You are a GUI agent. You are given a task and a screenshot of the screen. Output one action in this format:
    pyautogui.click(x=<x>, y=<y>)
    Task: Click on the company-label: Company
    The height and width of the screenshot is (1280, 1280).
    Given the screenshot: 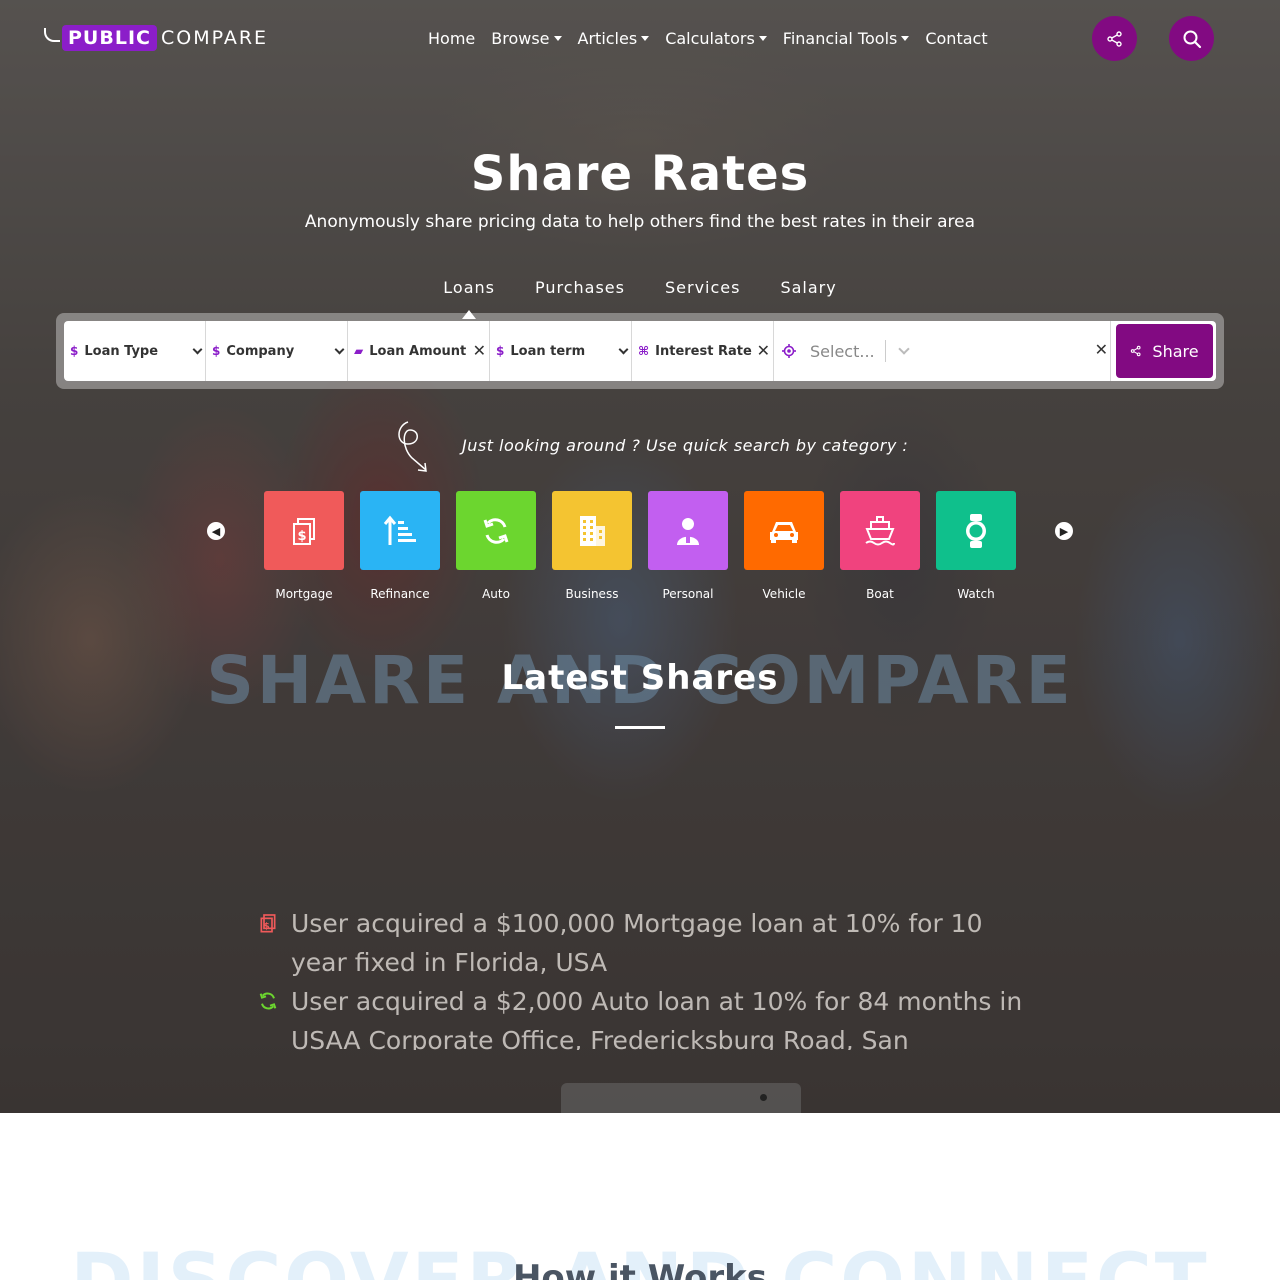 What is the action you would take?
    pyautogui.click(x=260, y=351)
    